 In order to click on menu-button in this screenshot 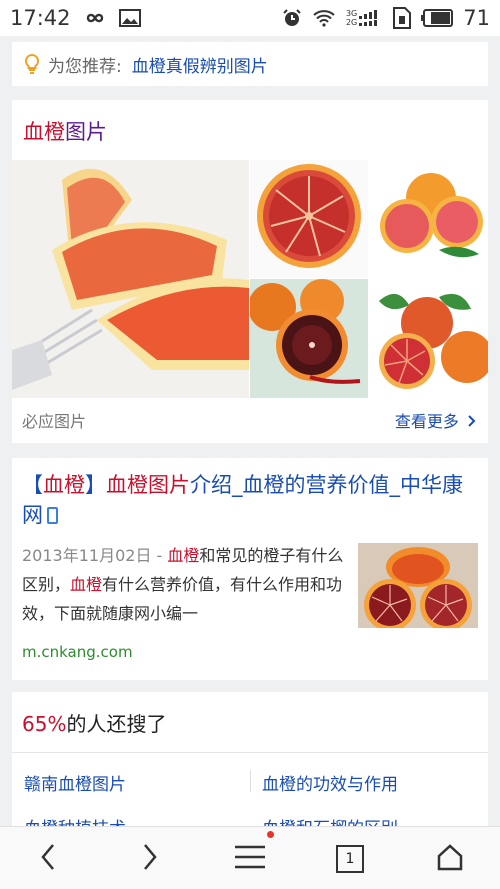, I will do `click(250, 858)`.